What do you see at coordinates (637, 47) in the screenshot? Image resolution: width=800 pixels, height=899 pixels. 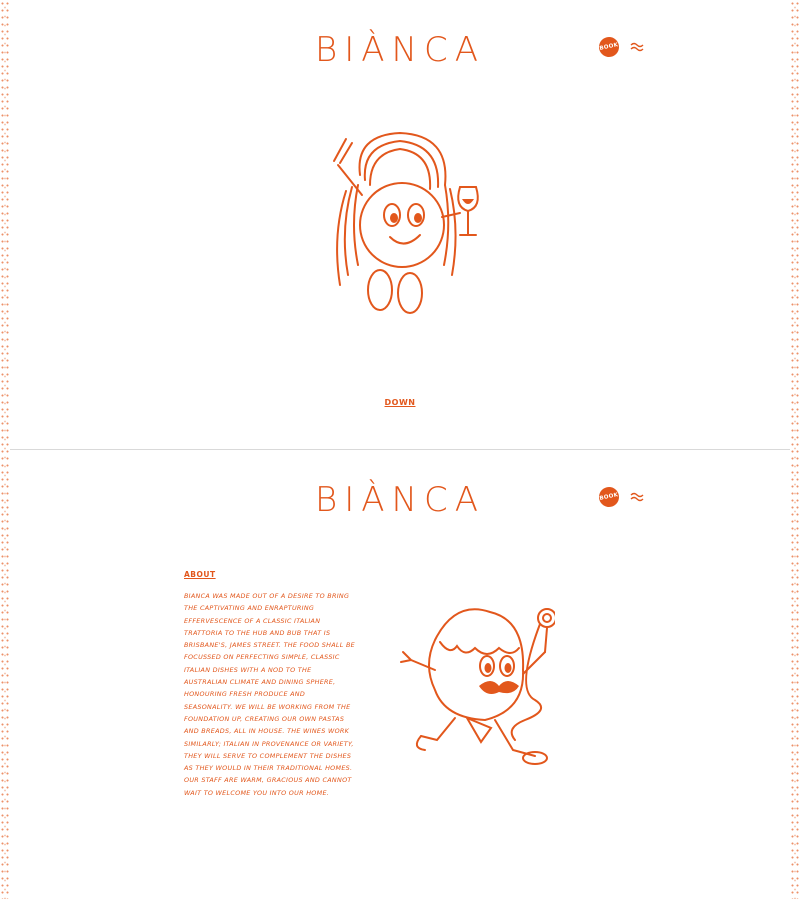 I see `wave-menu-icon` at bounding box center [637, 47].